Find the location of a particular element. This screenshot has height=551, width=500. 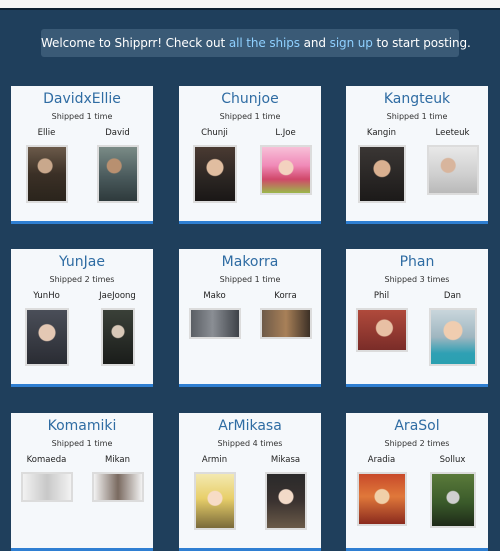

ship-card: Phan Shipped 3 times Phil Dan is located at coordinates (417, 318).